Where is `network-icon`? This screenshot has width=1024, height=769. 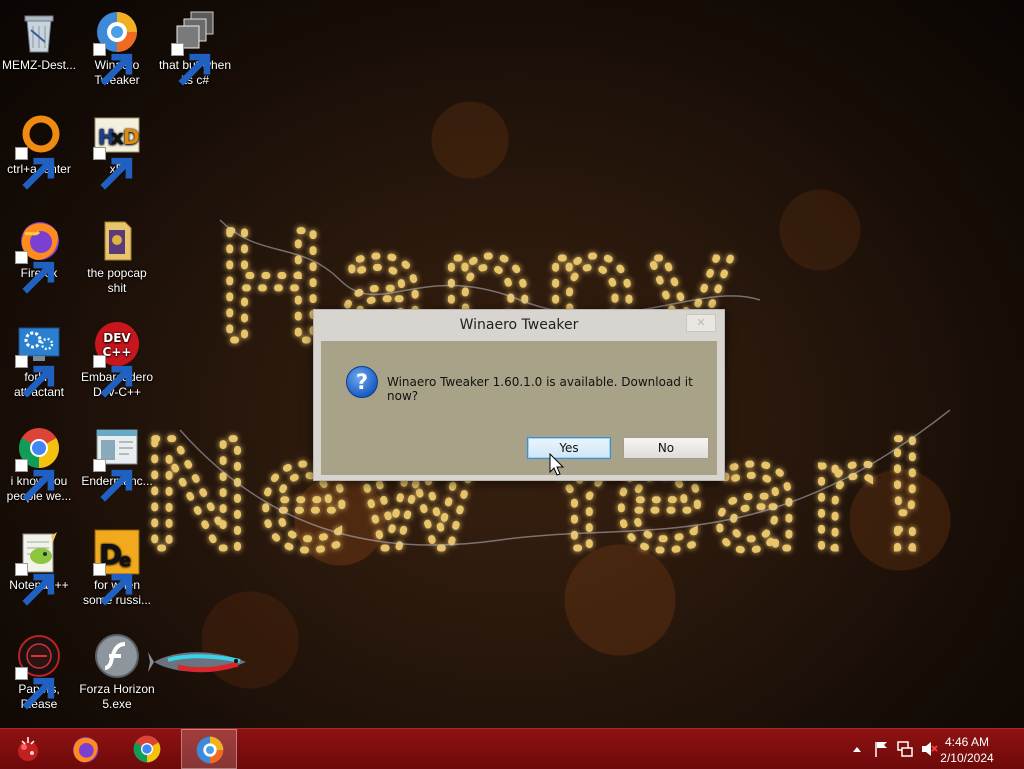 network-icon is located at coordinates (905, 749).